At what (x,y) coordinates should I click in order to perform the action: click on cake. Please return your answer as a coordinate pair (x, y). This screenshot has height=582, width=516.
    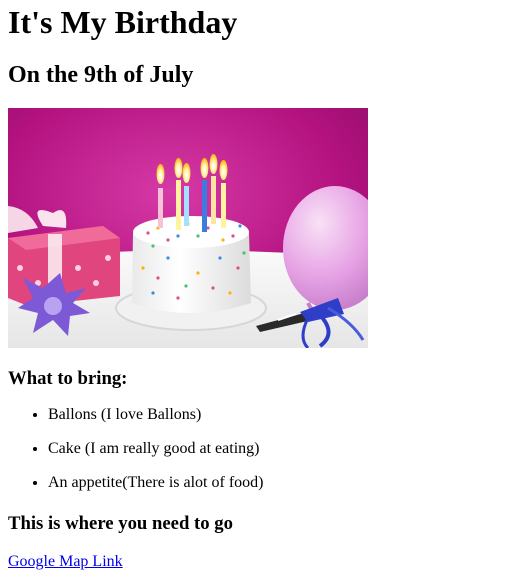
    Looking at the image, I should click on (191, 264).